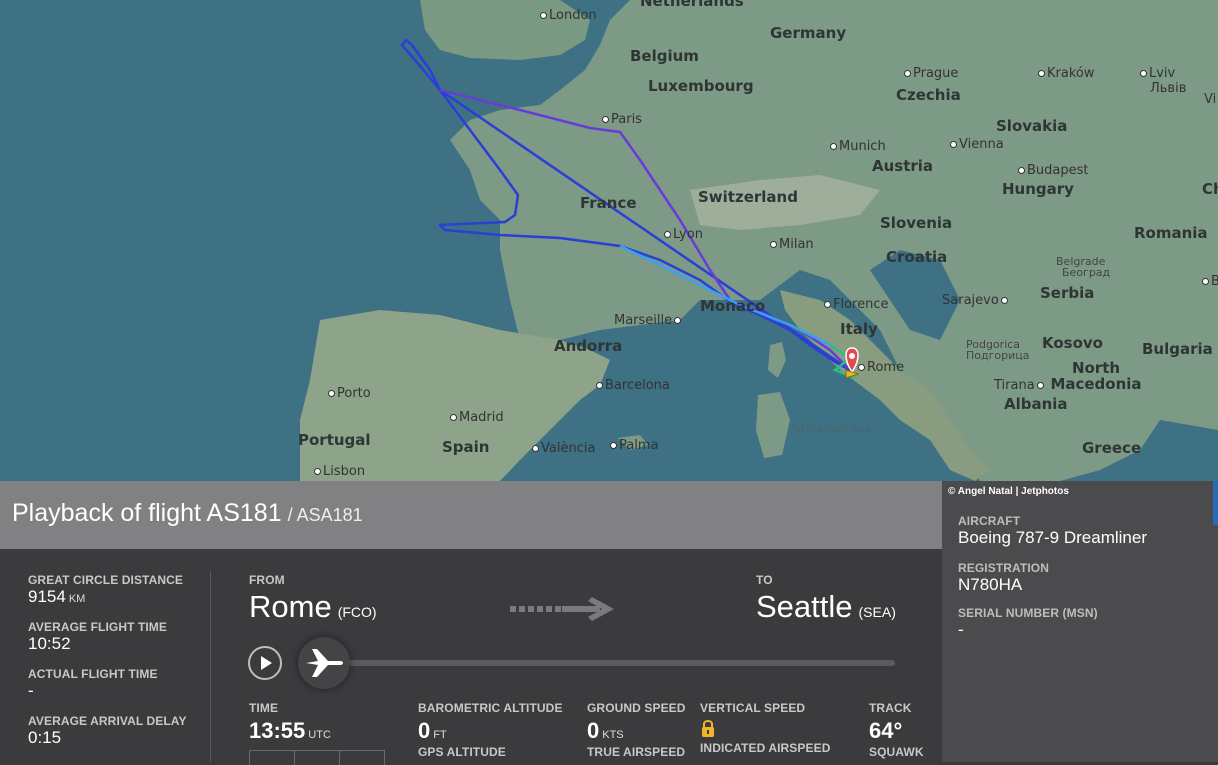 Image resolution: width=1218 pixels, height=765 pixels. What do you see at coordinates (1052, 537) in the screenshot?
I see `aircraft-value: Boeing 787-9 Dreamliner` at bounding box center [1052, 537].